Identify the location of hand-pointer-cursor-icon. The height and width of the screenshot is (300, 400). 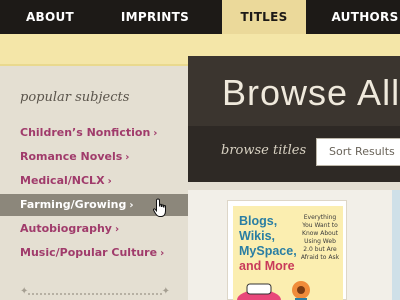
(159, 207).